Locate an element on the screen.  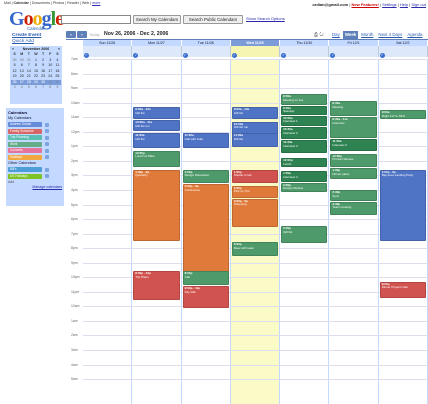
calendar-event: 1:00p Design Discussion is located at coordinates (205, 176).